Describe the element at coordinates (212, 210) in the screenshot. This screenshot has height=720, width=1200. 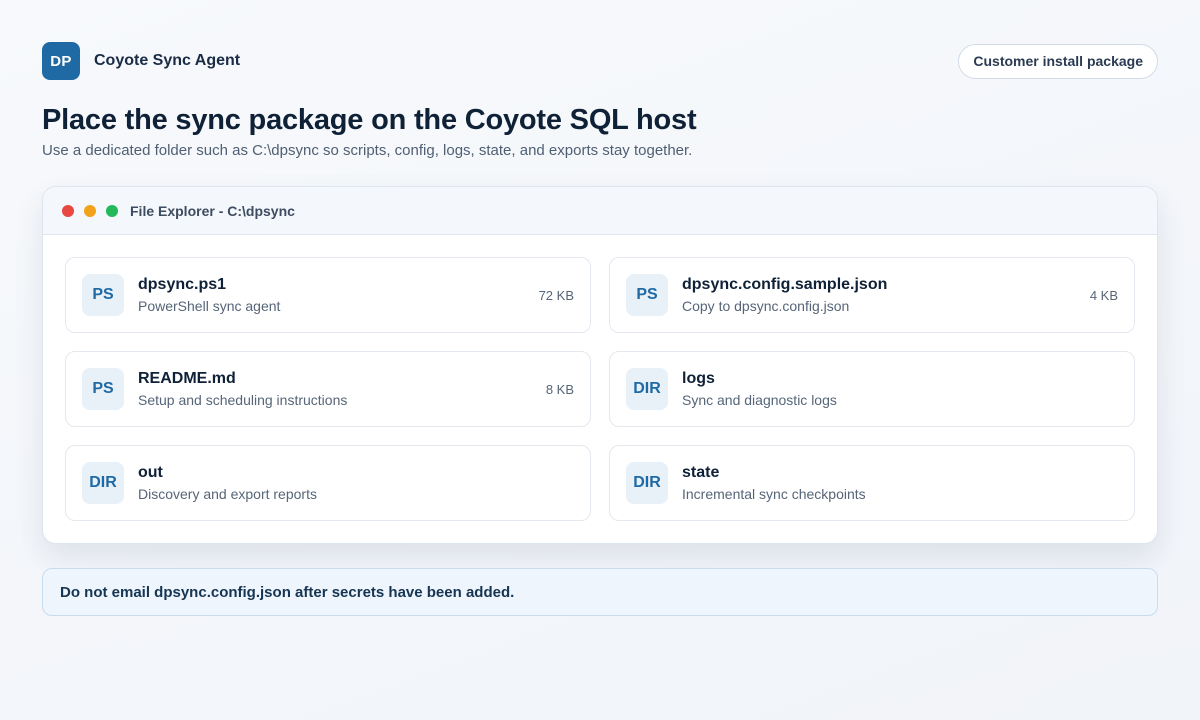
I see `window-title: File Explorer - C:\dpsync` at that location.